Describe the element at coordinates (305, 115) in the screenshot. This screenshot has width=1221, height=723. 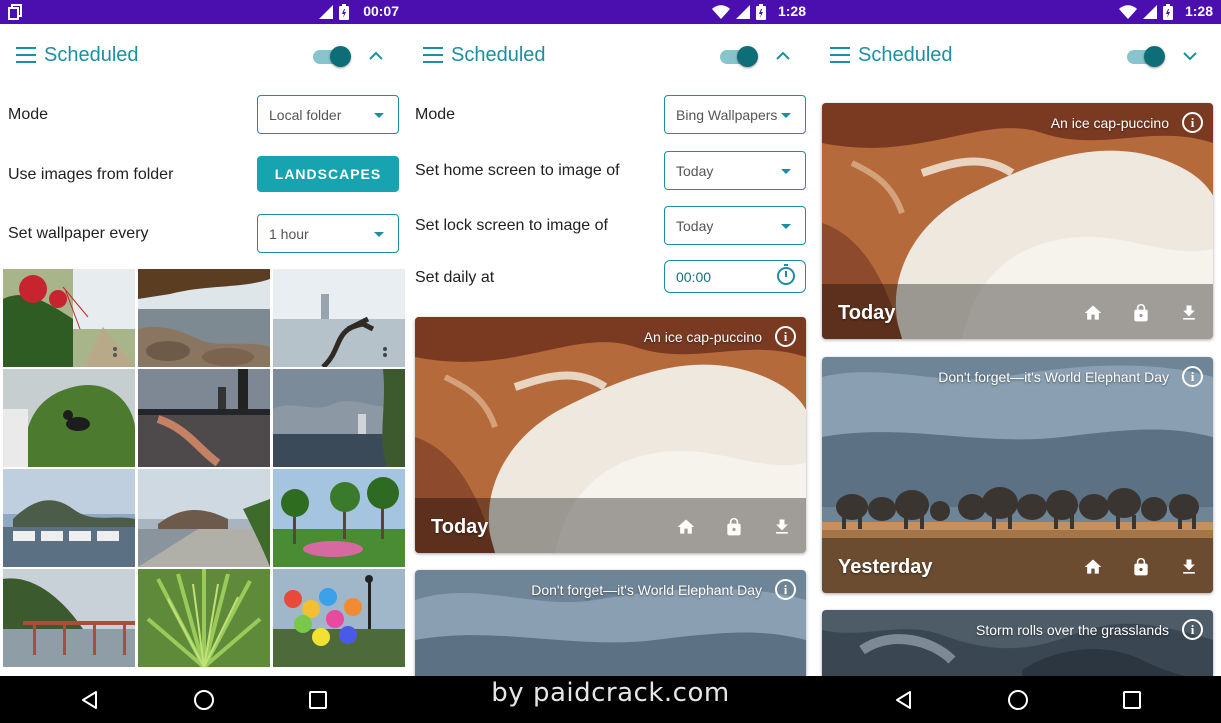
I see `mode-value: Local folder` at that location.